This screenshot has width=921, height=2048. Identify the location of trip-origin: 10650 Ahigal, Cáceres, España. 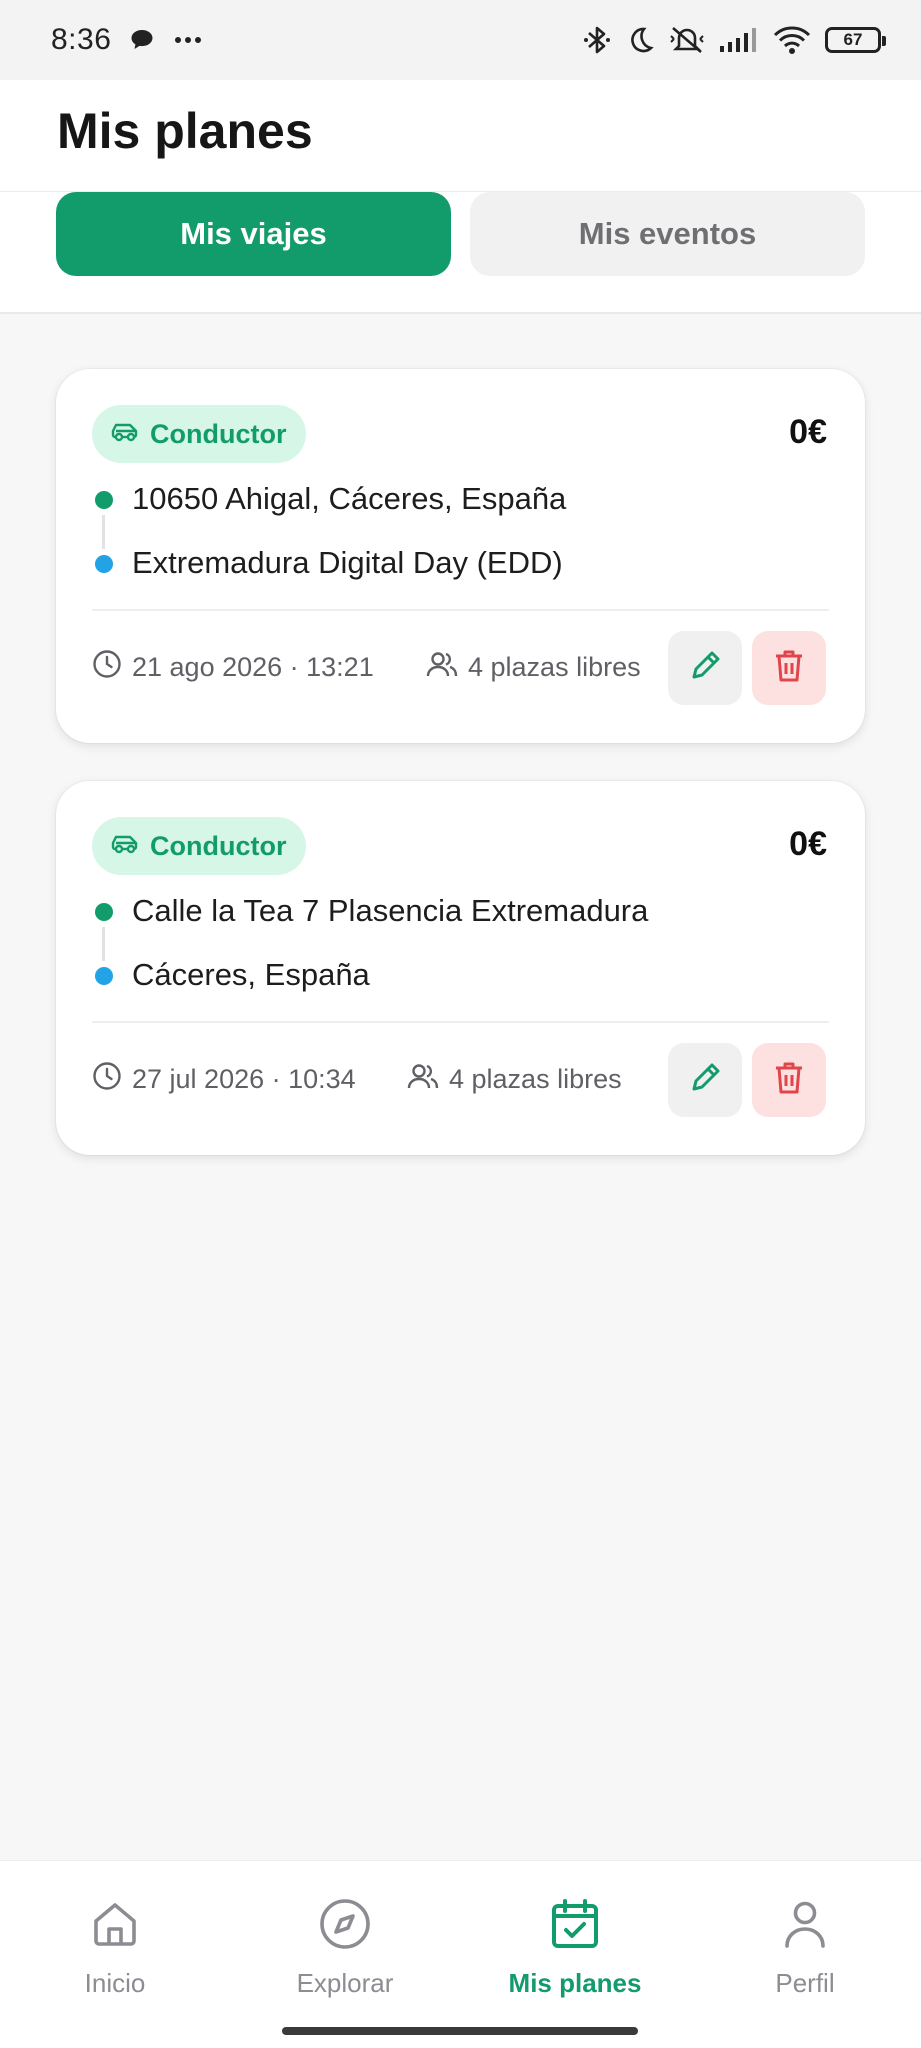
(349, 498).